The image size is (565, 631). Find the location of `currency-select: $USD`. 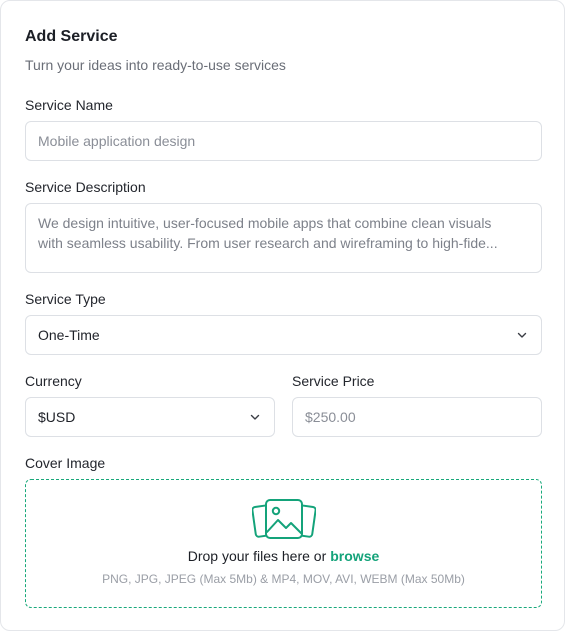

currency-select: $USD is located at coordinates (150, 417).